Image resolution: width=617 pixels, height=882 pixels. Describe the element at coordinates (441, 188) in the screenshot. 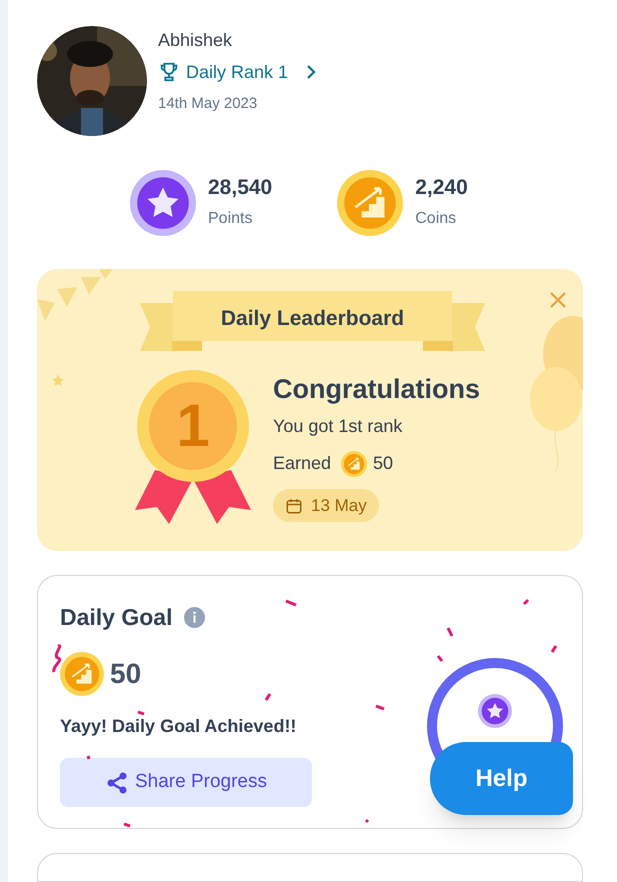

I see `stat-value: 2,240` at that location.